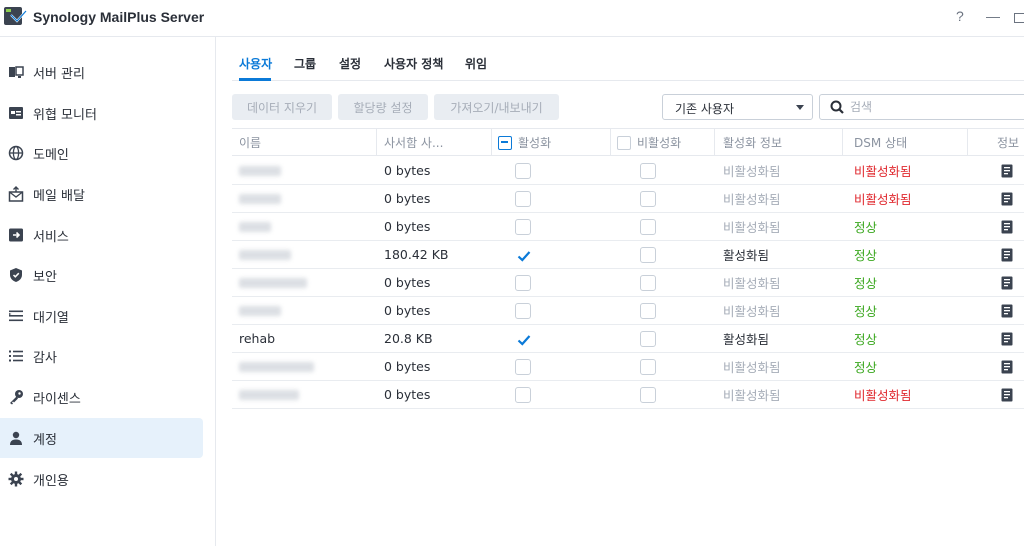 The image size is (1024, 546). Describe the element at coordinates (383, 107) in the screenshot. I see `quota-settings-button: 할당량 설정` at that location.